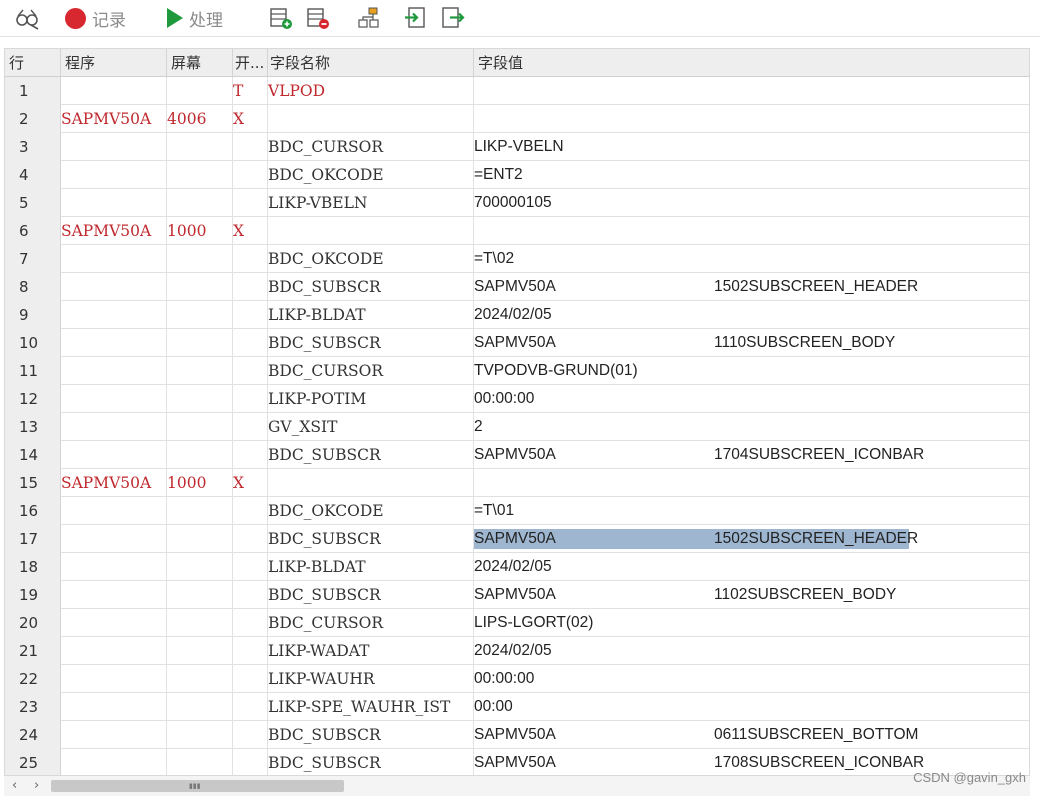 The height and width of the screenshot is (797, 1040). Describe the element at coordinates (517, 679) in the screenshot. I see `table-row: 22 LIKP-WAUHR 00:00:00` at that location.